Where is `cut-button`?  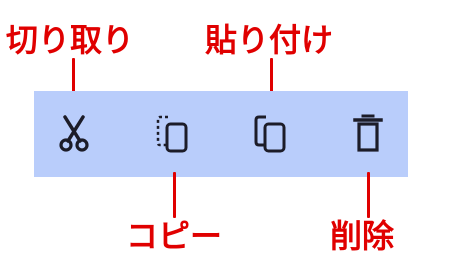
cut-button is located at coordinates (74, 134).